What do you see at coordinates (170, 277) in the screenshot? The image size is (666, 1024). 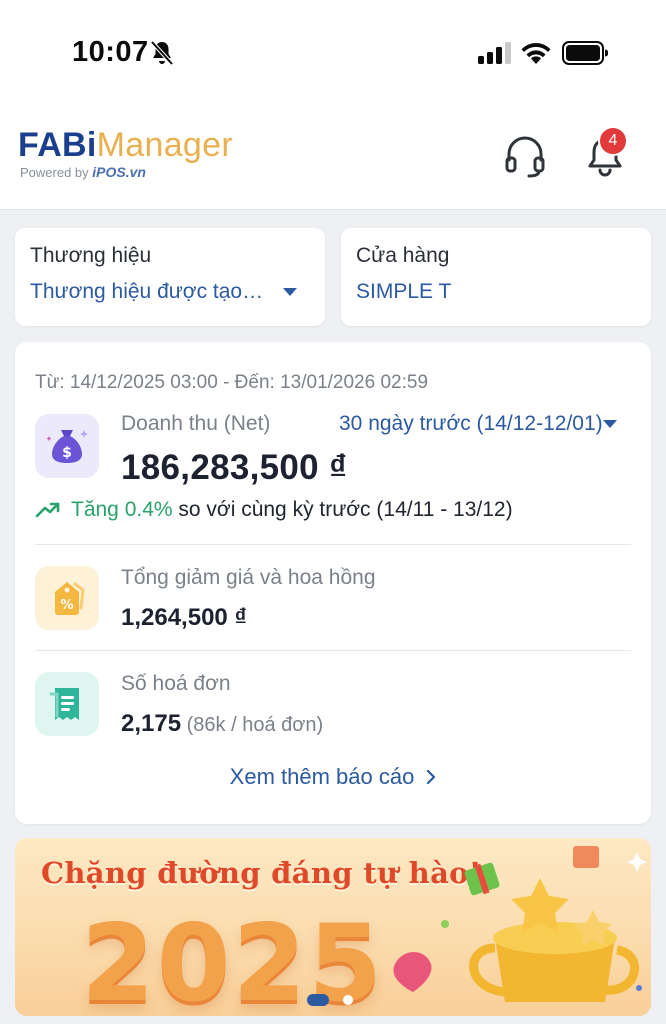 I see `brand-selector: Thương hiệu Thương hiệu được tạo tự động` at bounding box center [170, 277].